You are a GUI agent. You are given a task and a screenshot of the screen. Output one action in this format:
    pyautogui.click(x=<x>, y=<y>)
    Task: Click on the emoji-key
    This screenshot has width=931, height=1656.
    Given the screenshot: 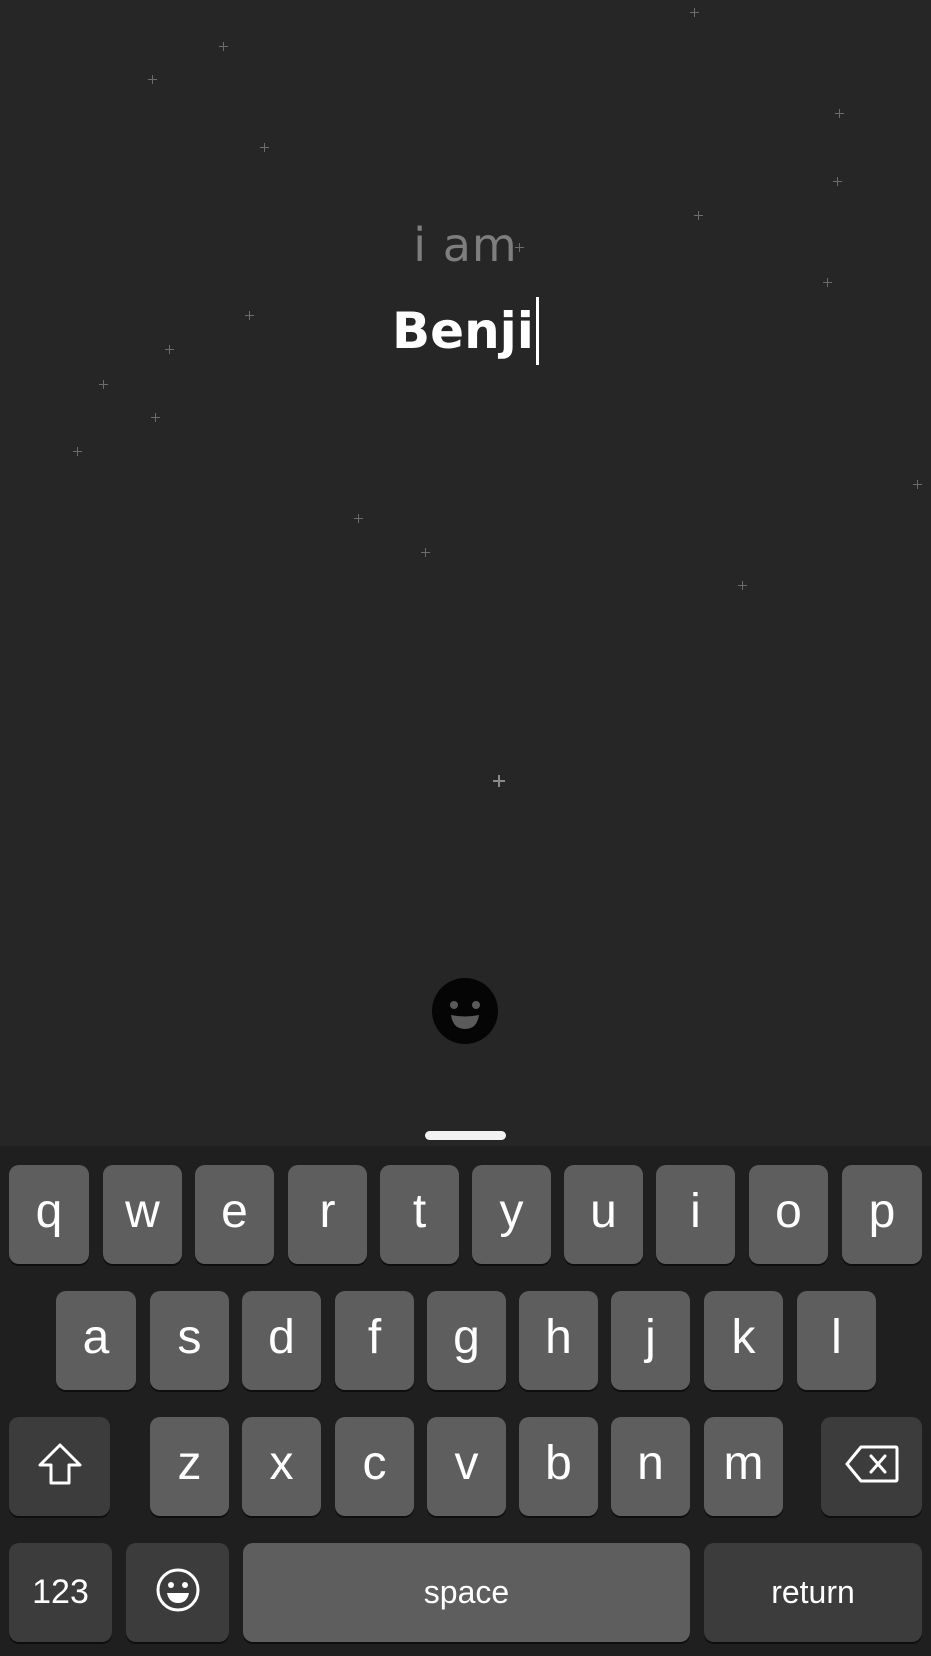 What is the action you would take?
    pyautogui.click(x=177, y=1592)
    